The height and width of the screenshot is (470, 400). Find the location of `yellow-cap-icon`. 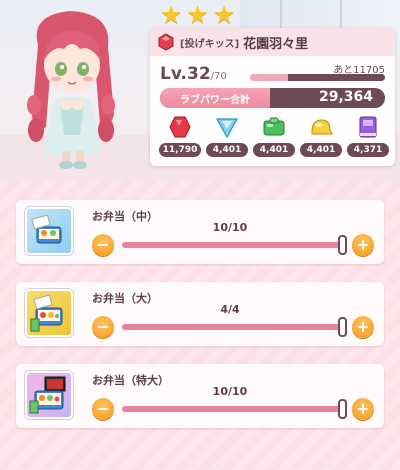

yellow-cap-icon is located at coordinates (322, 127).